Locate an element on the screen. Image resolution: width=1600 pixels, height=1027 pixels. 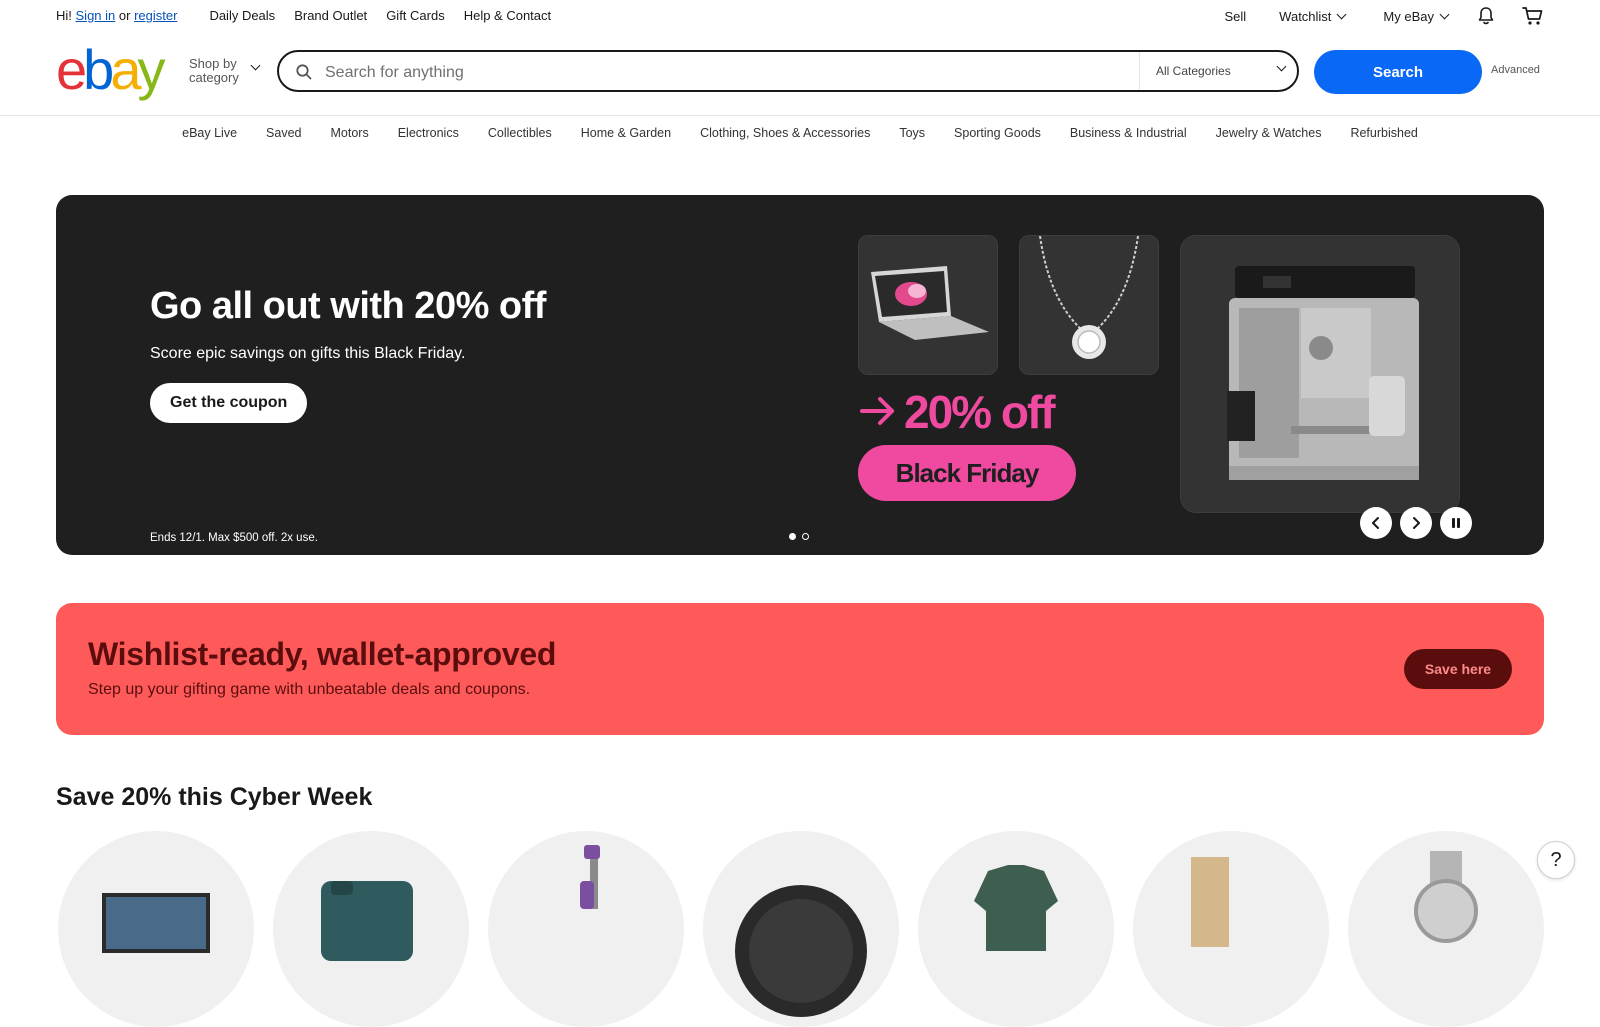
promo-percent-text: 20% off is located at coordinates (980, 412).